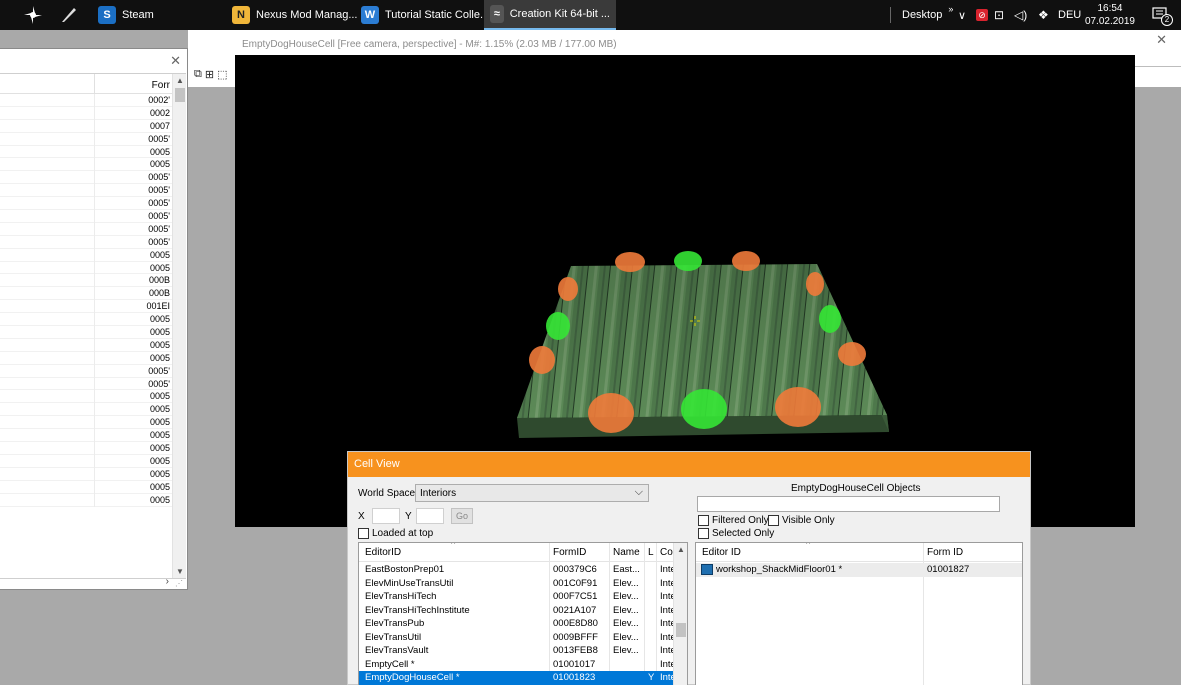 Image resolution: width=1181 pixels, height=685 pixels. What do you see at coordinates (430, 516) in the screenshot?
I see `y-coordinate-input` at bounding box center [430, 516].